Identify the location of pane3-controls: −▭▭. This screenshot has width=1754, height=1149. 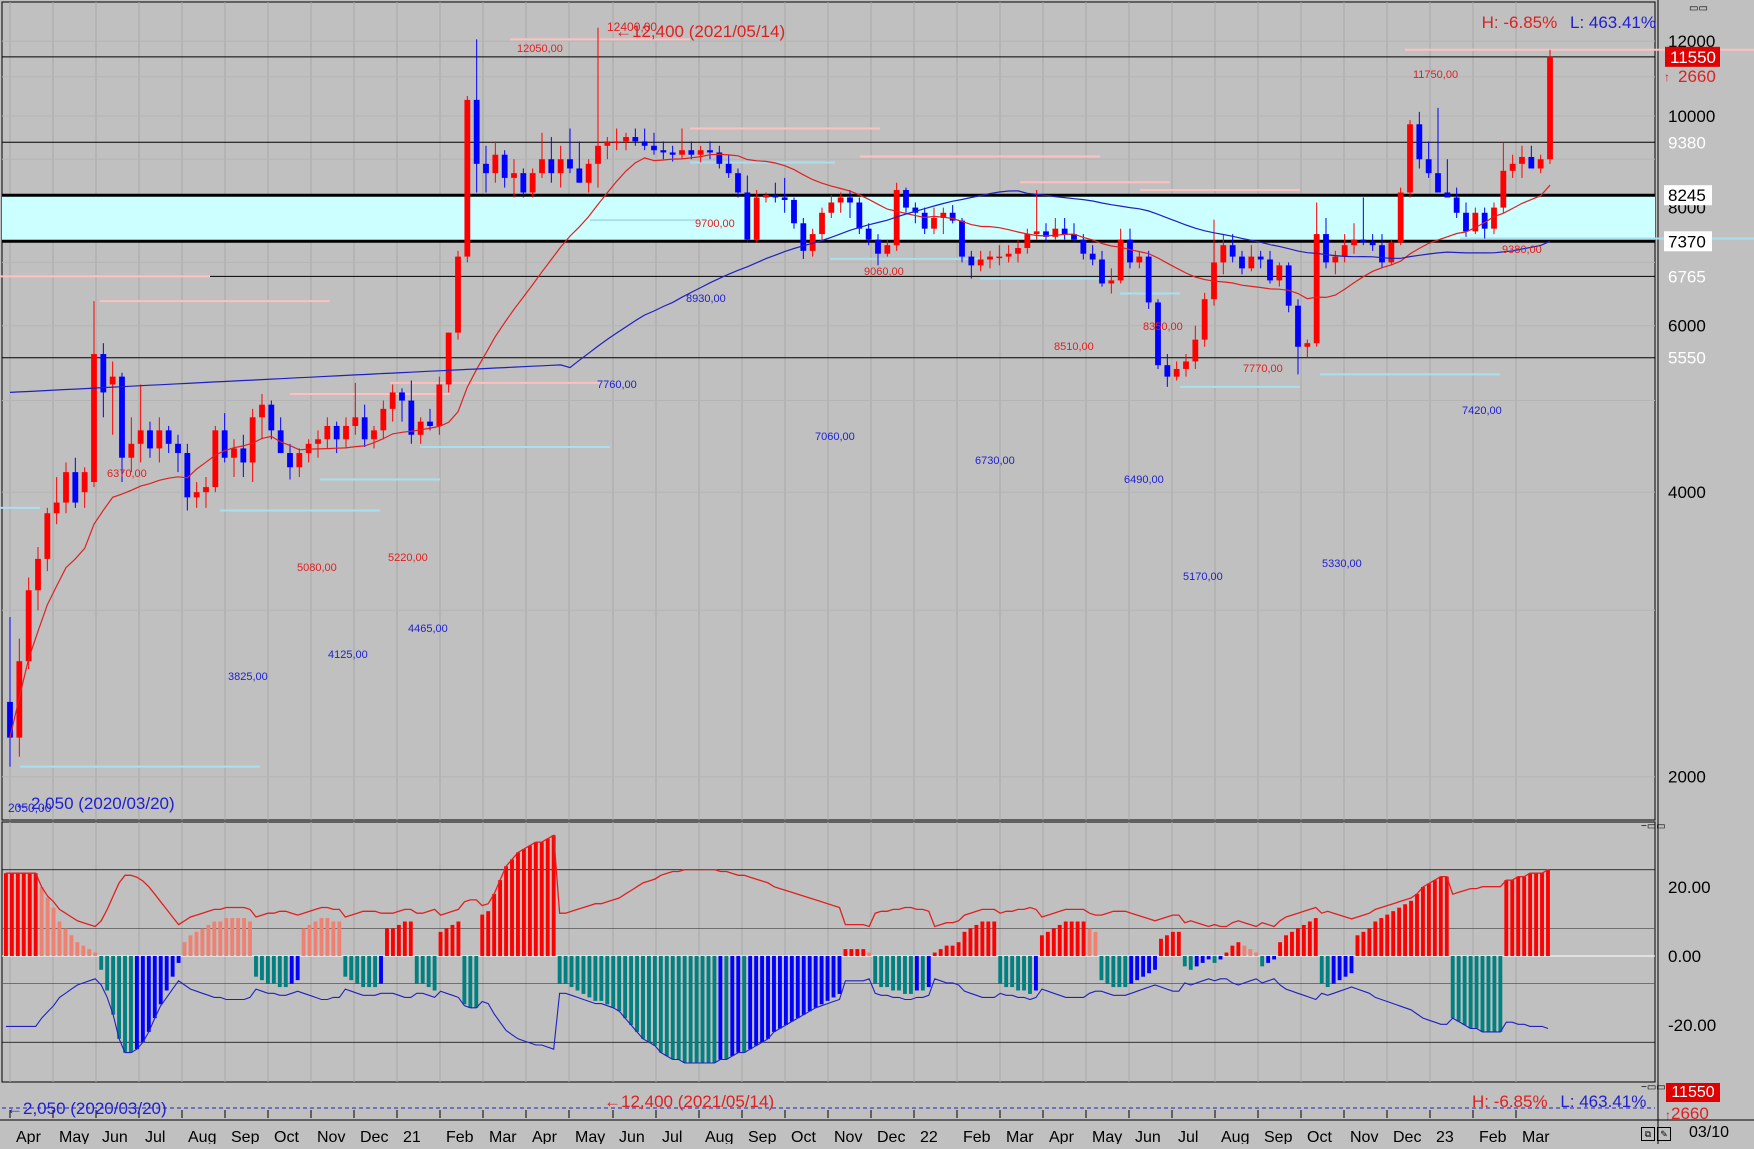
(1653, 1087).